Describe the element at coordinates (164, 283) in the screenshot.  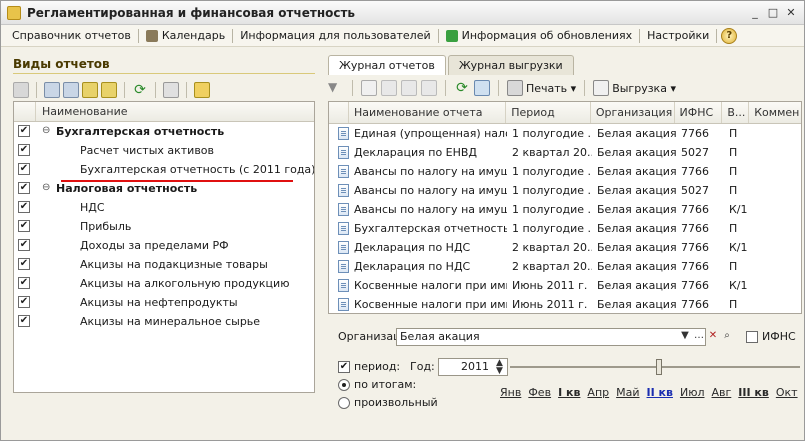
I see `tree-row: ✔ Акцизы на алкогольную продукцию` at that location.